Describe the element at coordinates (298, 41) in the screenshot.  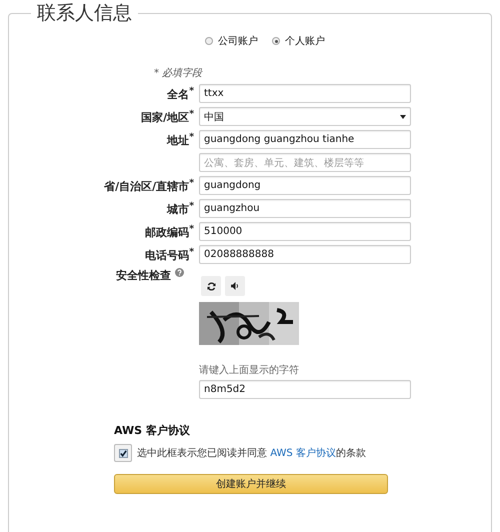
I see `account-type-radio: 个人账户` at that location.